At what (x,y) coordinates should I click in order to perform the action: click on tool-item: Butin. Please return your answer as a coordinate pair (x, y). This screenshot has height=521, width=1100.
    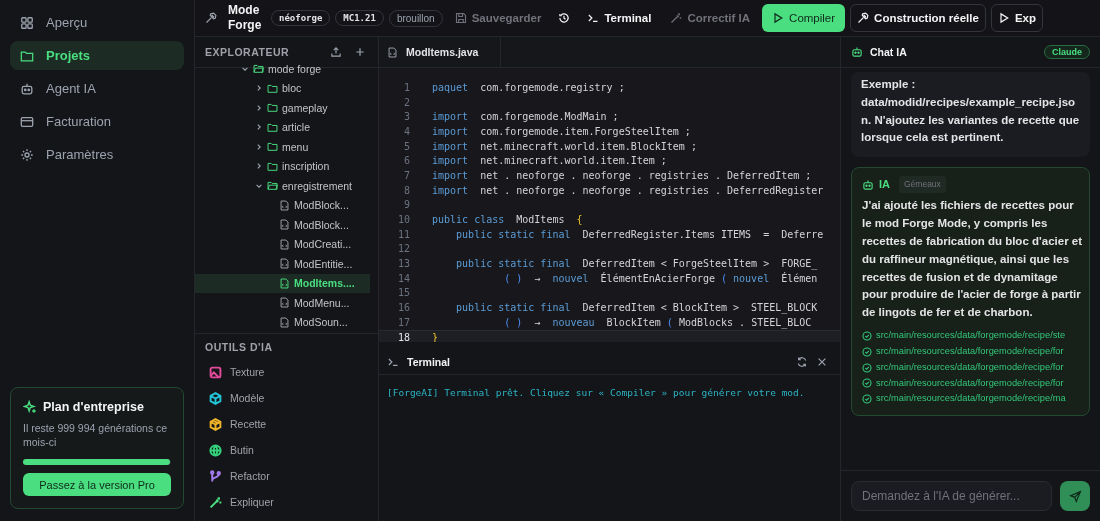
    Looking at the image, I should click on (286, 450).